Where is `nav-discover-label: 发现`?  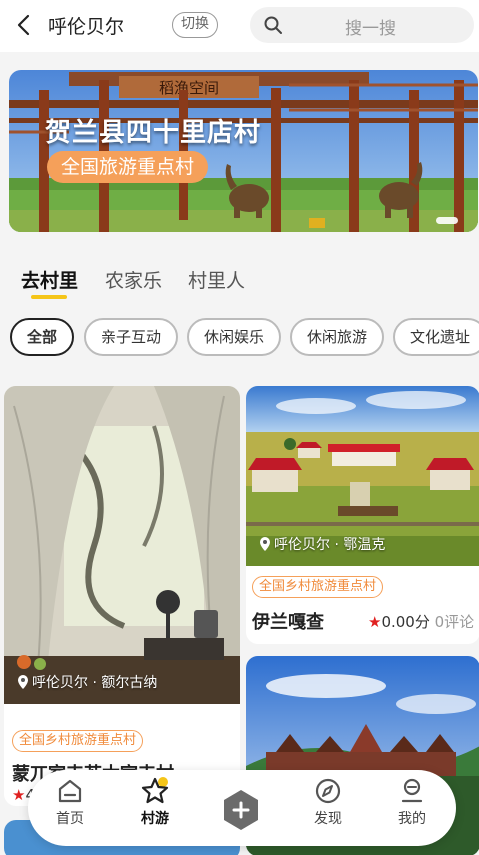
nav-discover-label: 发现 is located at coordinates (328, 819).